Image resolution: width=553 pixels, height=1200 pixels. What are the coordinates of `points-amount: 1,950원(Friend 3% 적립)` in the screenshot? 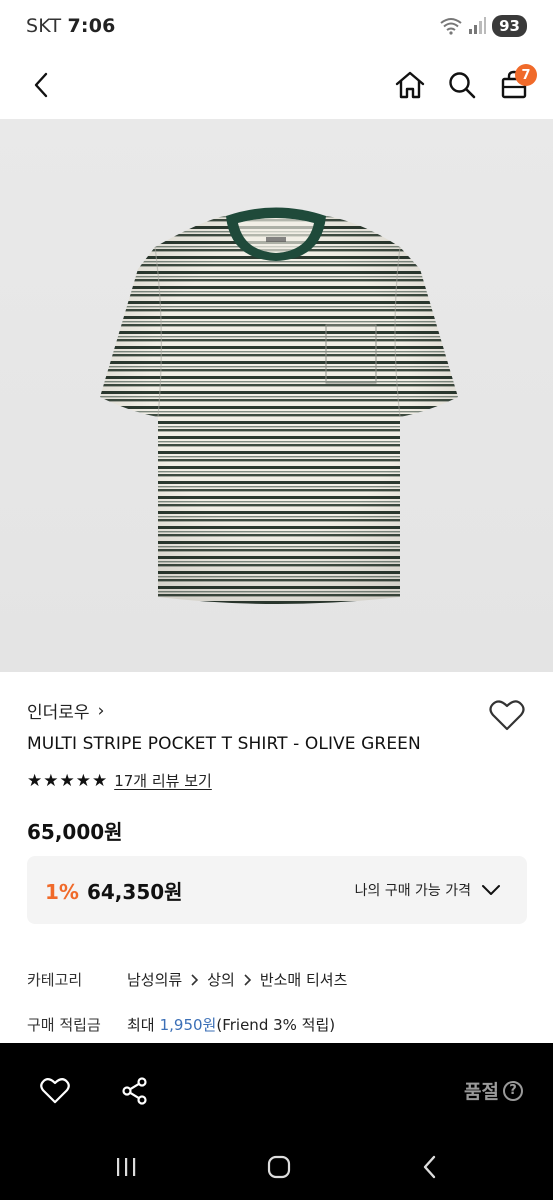 It's located at (248, 1024).